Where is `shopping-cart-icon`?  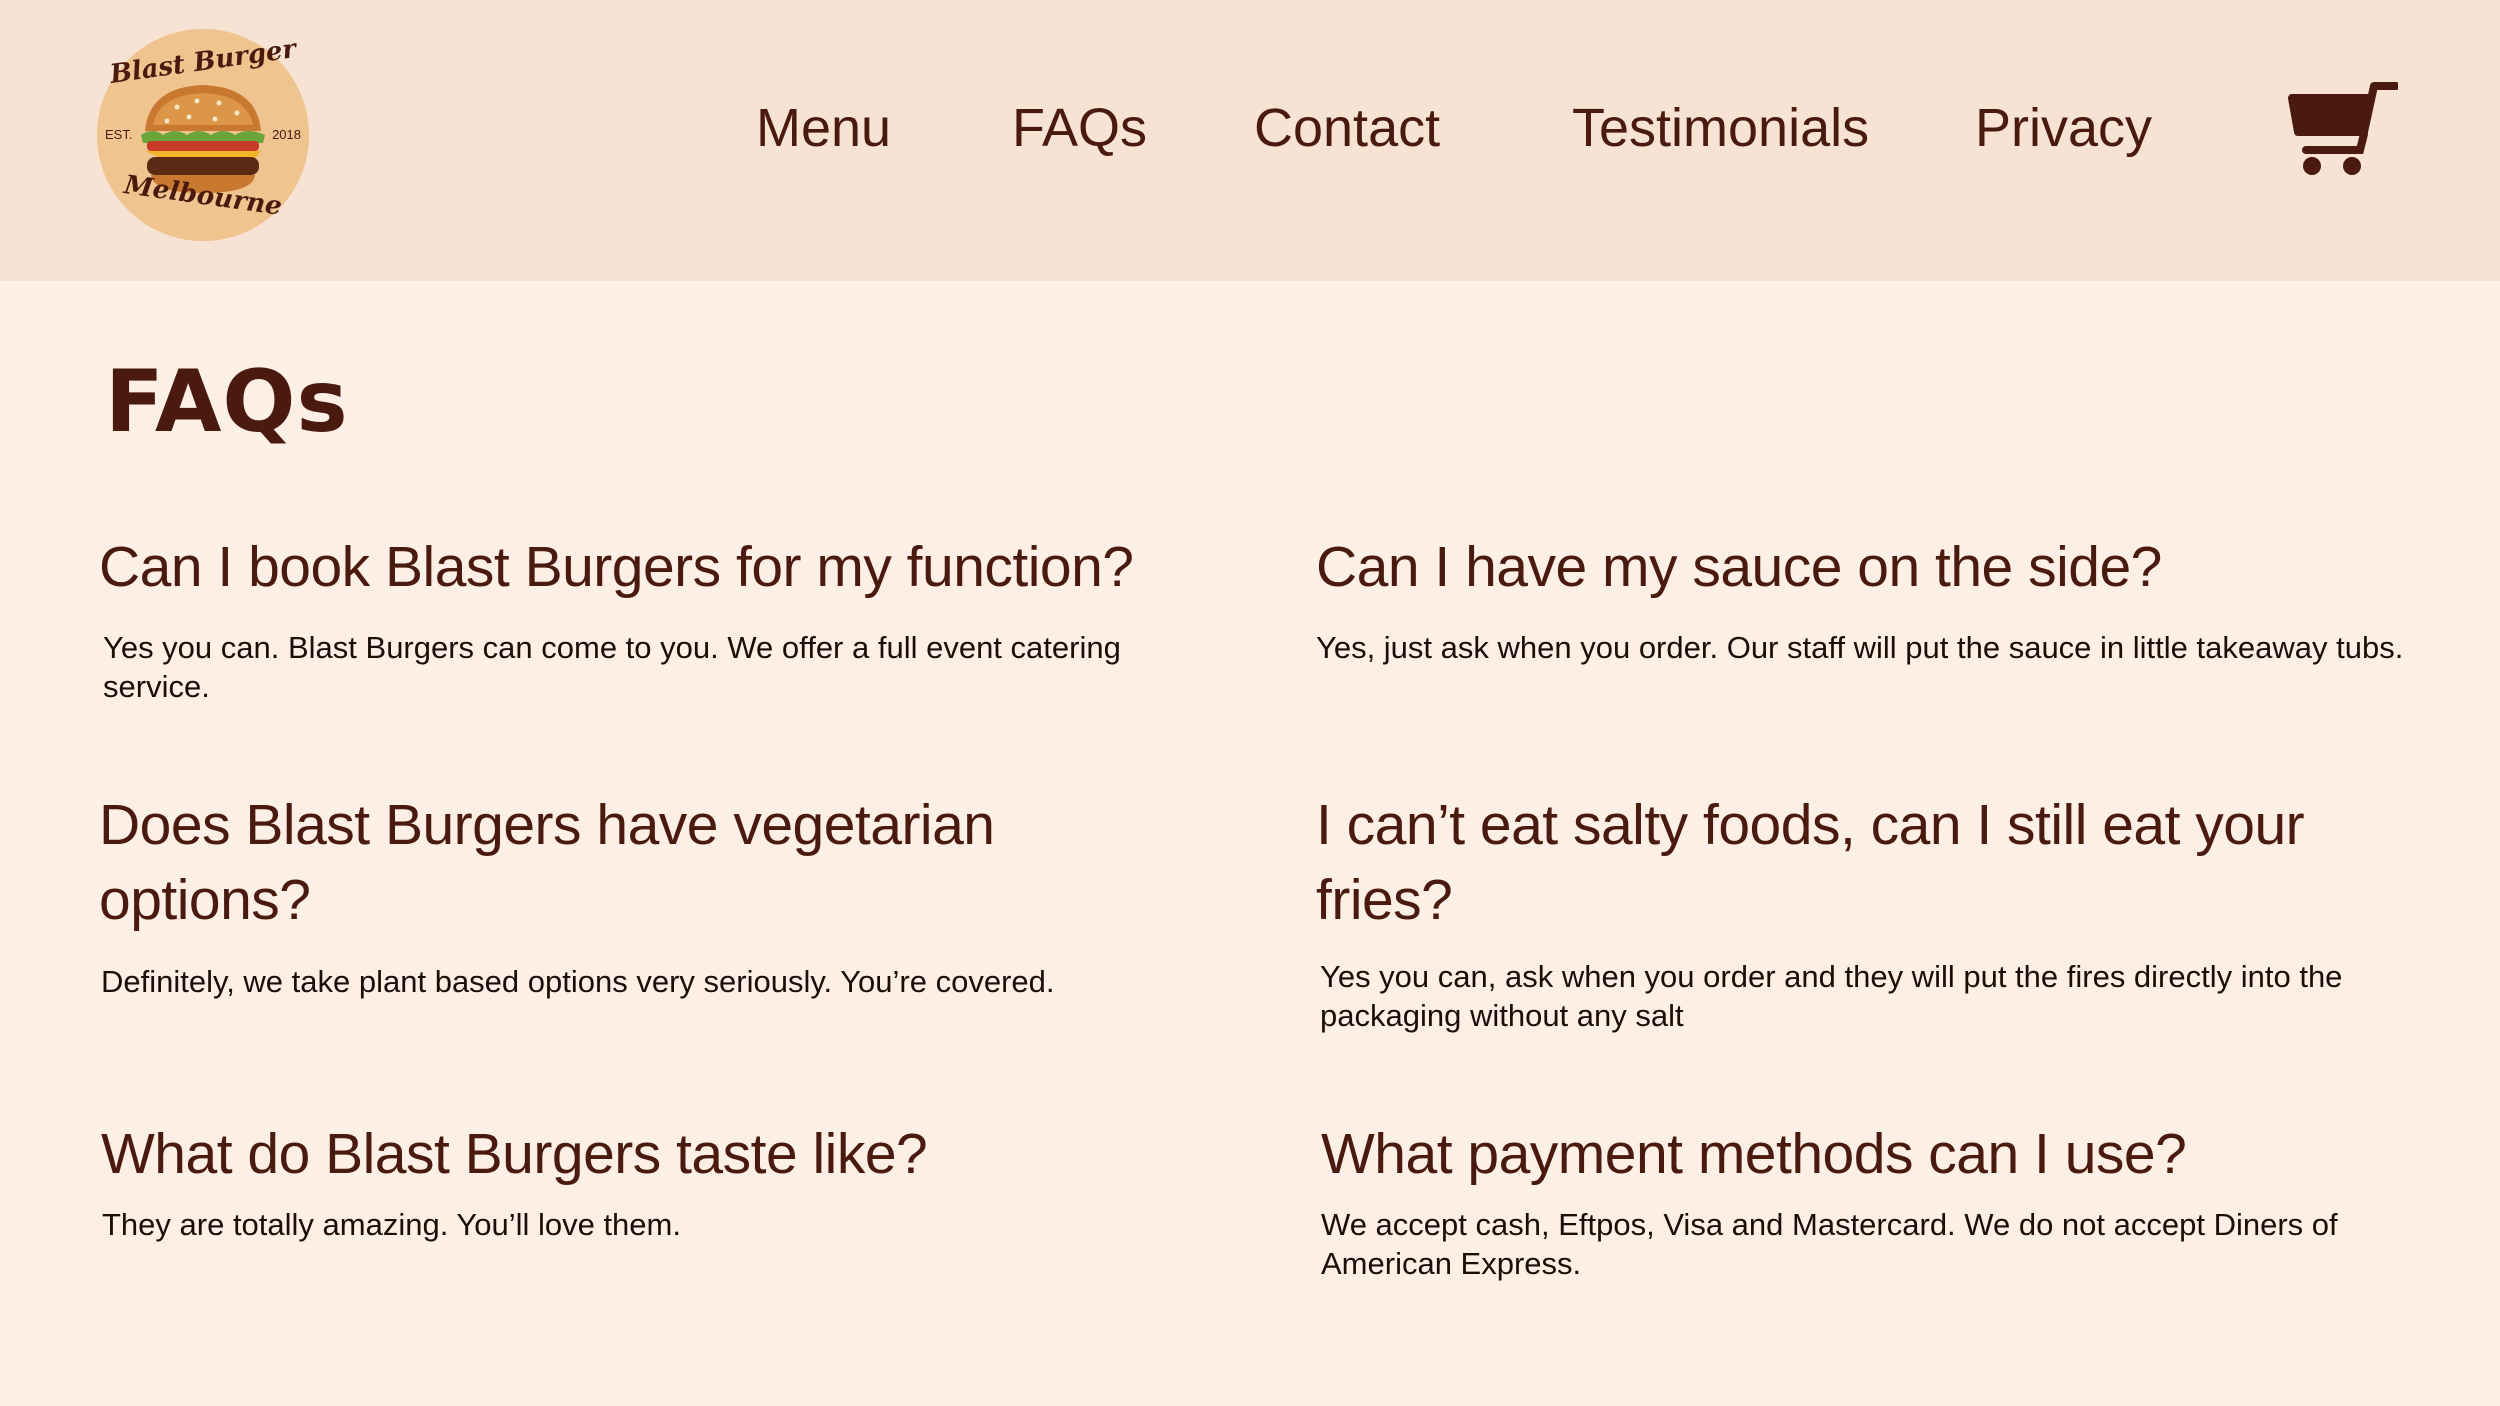
shopping-cart-icon is located at coordinates (2344, 130).